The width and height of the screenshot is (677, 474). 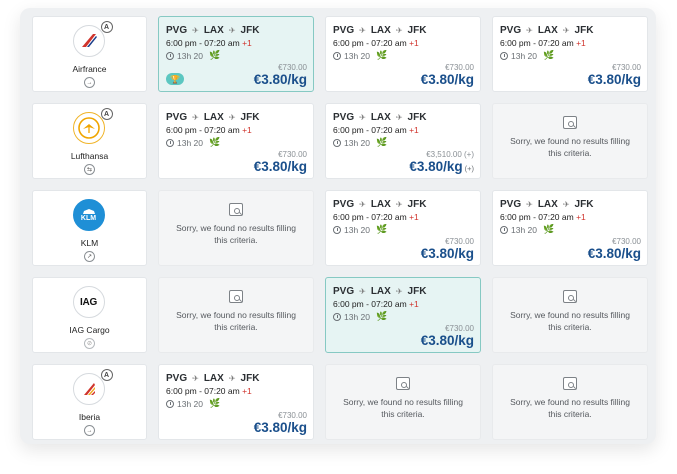 I want to click on trend-icon: ↗, so click(x=89, y=256).